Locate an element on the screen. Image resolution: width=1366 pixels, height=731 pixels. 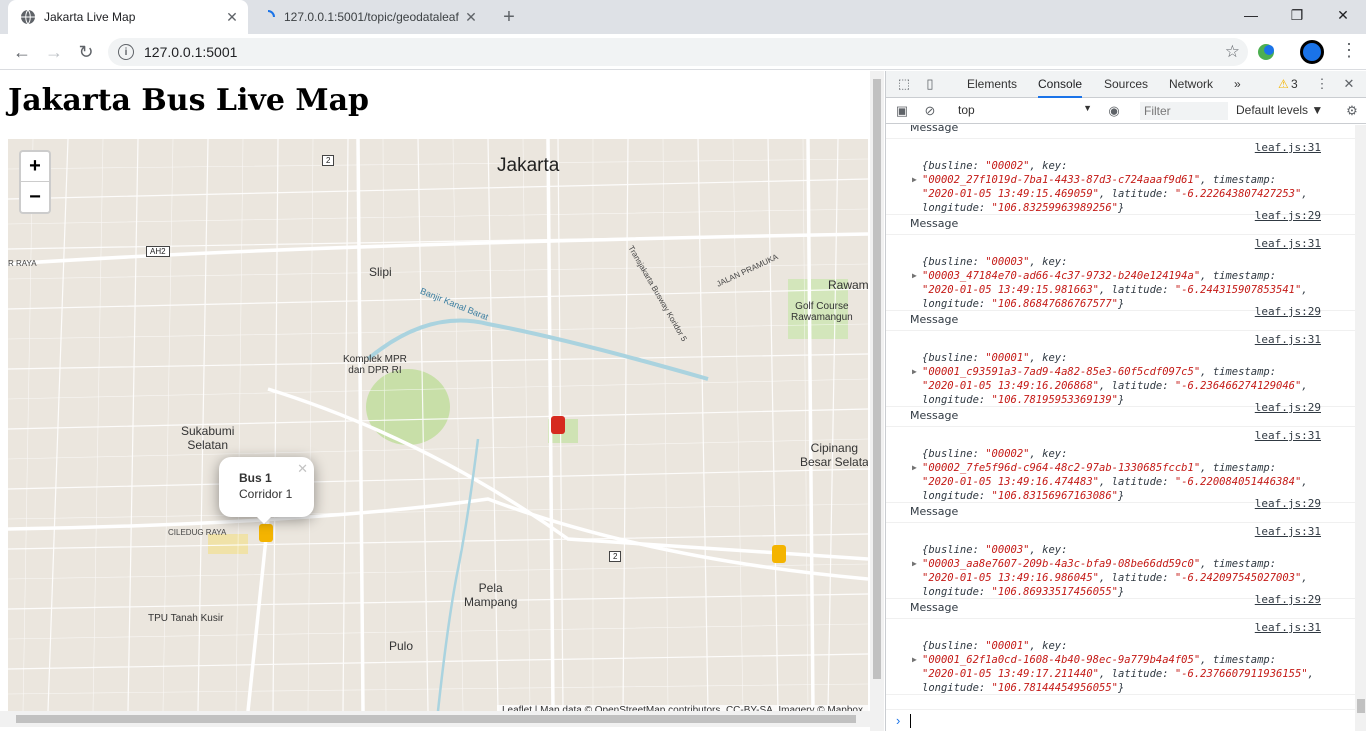
settings-gear-icon: ⚙ is located at coordinates (1352, 111).